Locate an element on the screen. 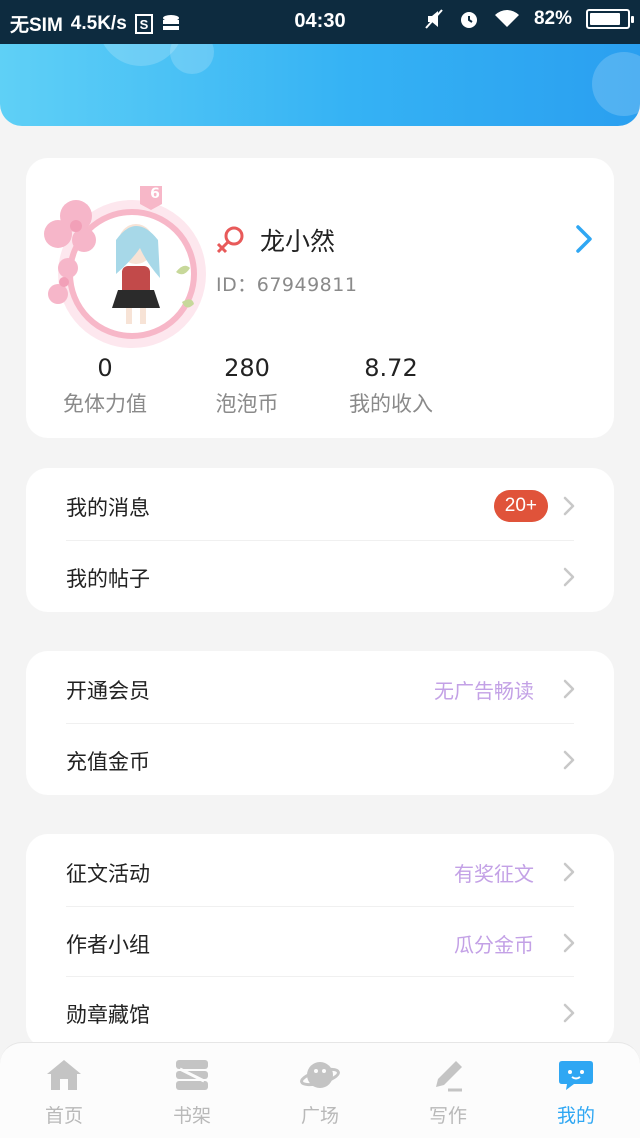  female-gender-icon is located at coordinates (230, 240).